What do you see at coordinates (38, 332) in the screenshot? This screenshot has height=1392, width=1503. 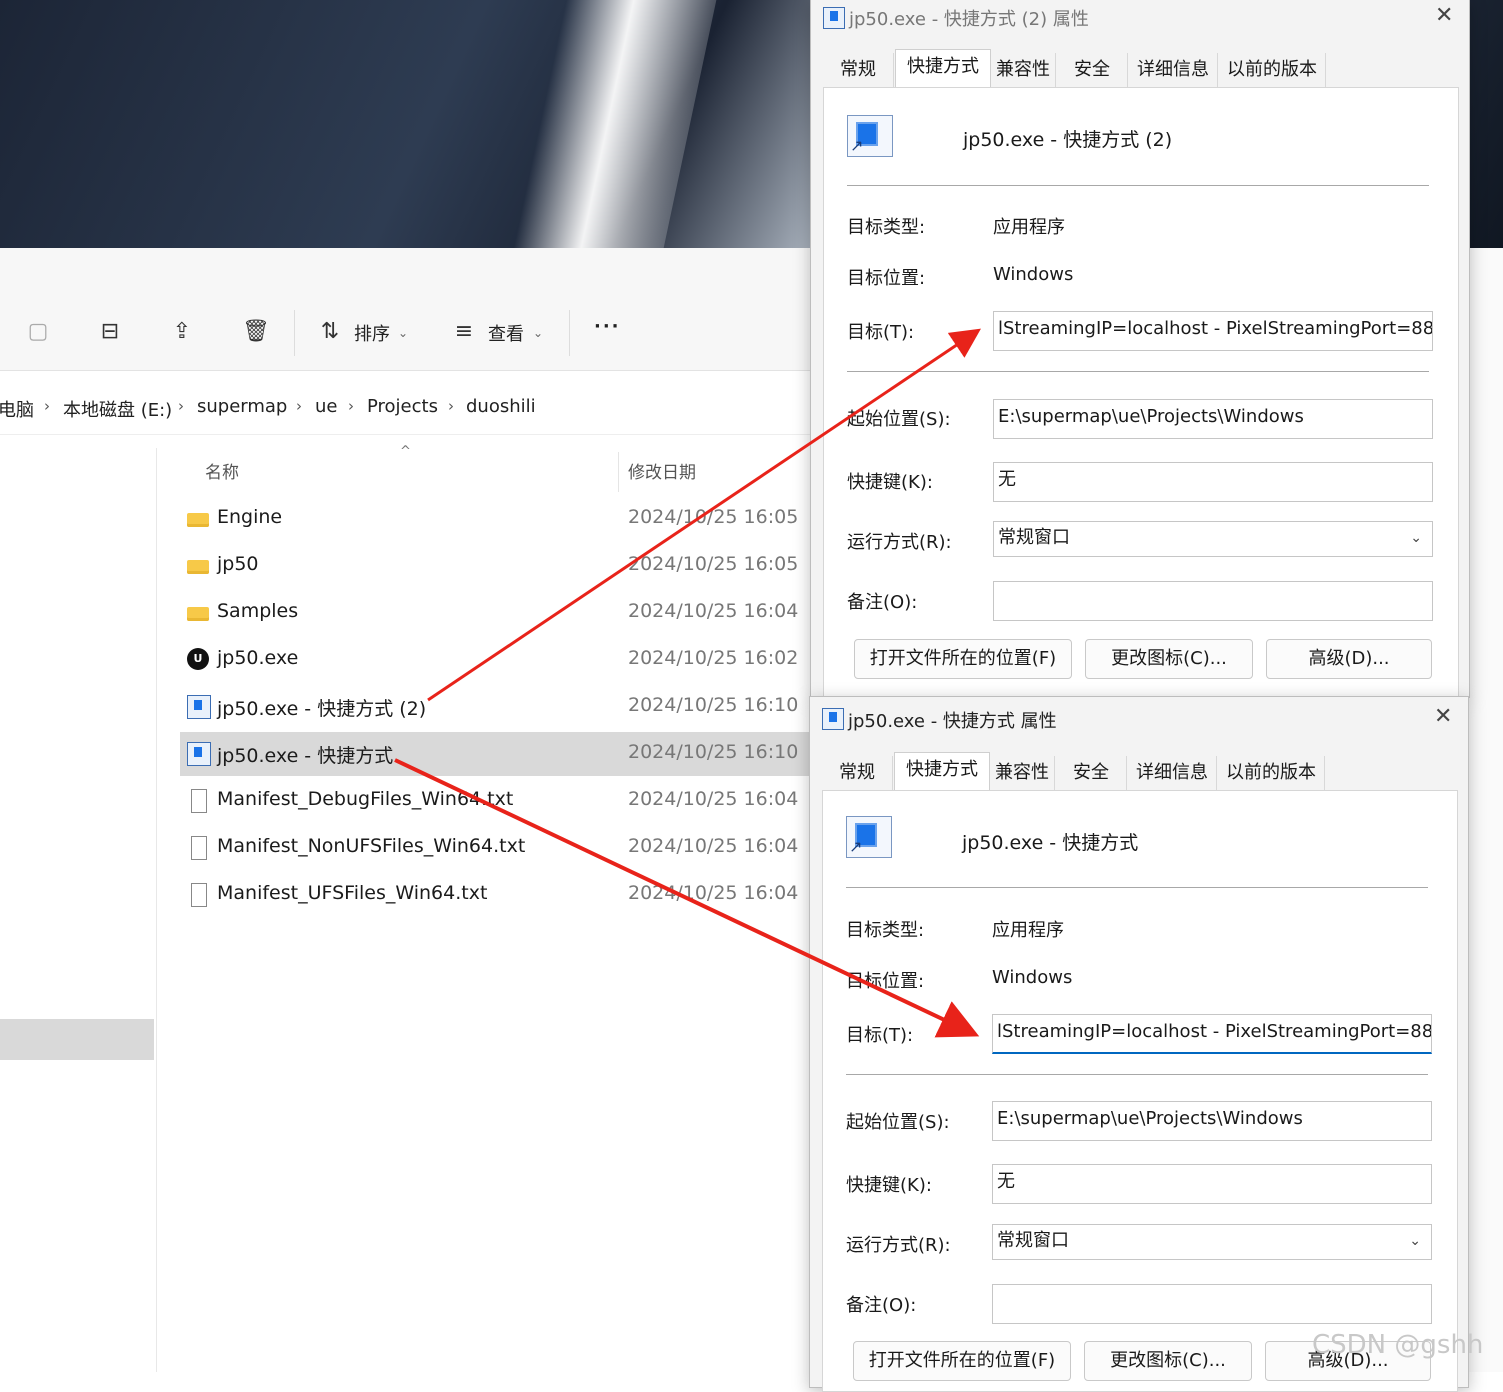 I see `paste-icon: ▢` at bounding box center [38, 332].